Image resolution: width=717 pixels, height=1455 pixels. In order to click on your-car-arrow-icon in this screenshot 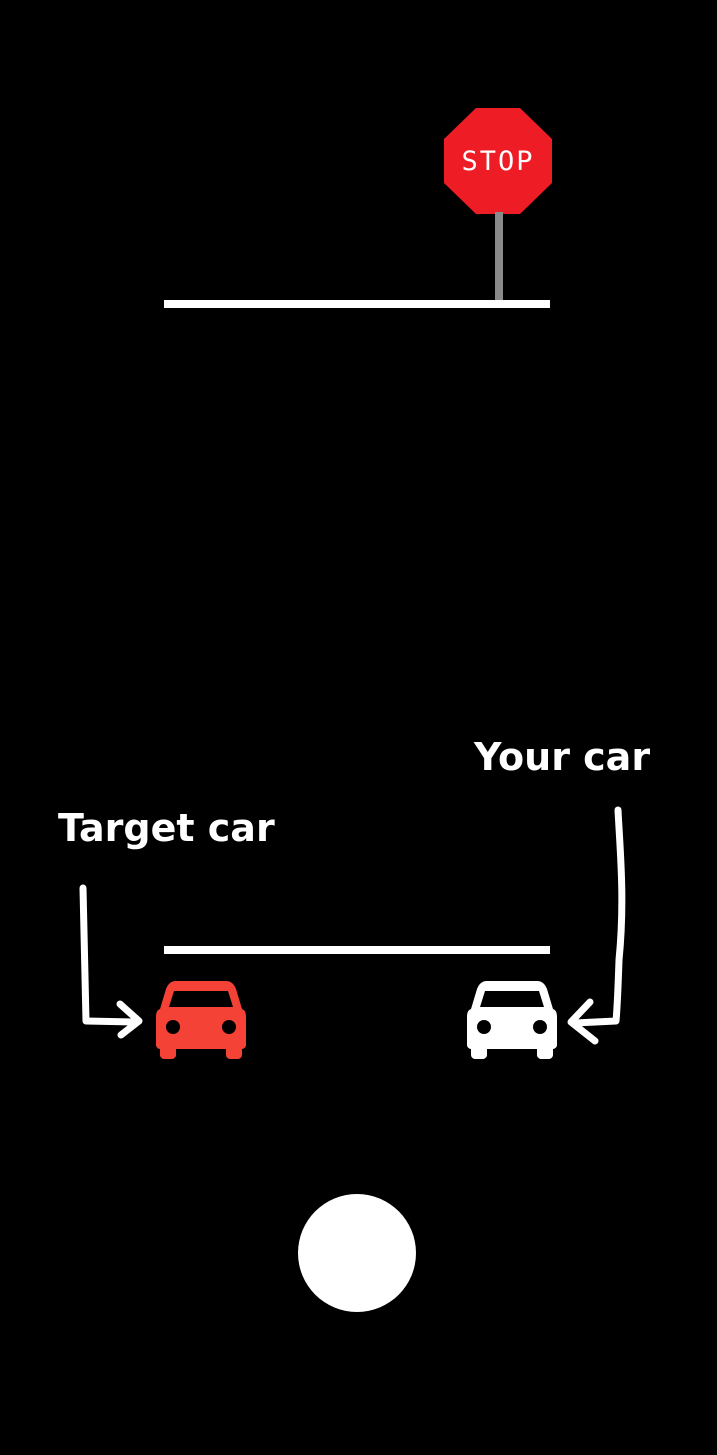, I will do `click(598, 916)`.